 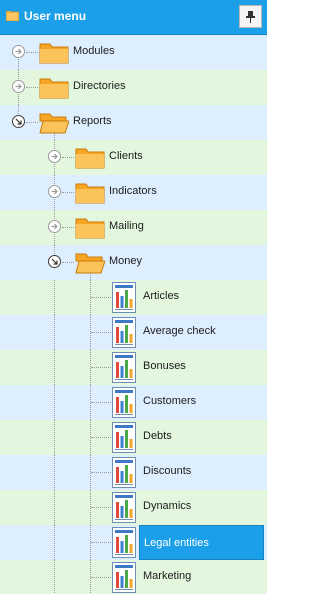 I want to click on tree-node-marketing: Marketing, so click(x=133, y=577).